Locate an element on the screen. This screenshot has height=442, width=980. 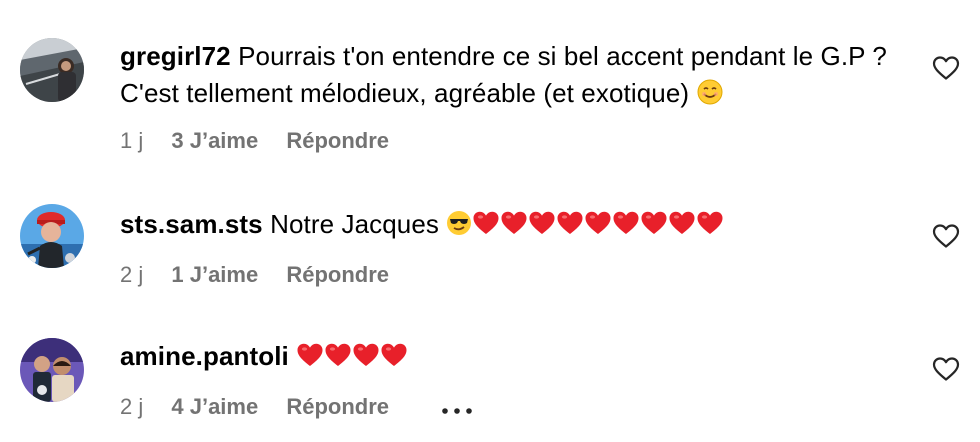
comment-time: 1 j is located at coordinates (131, 140).